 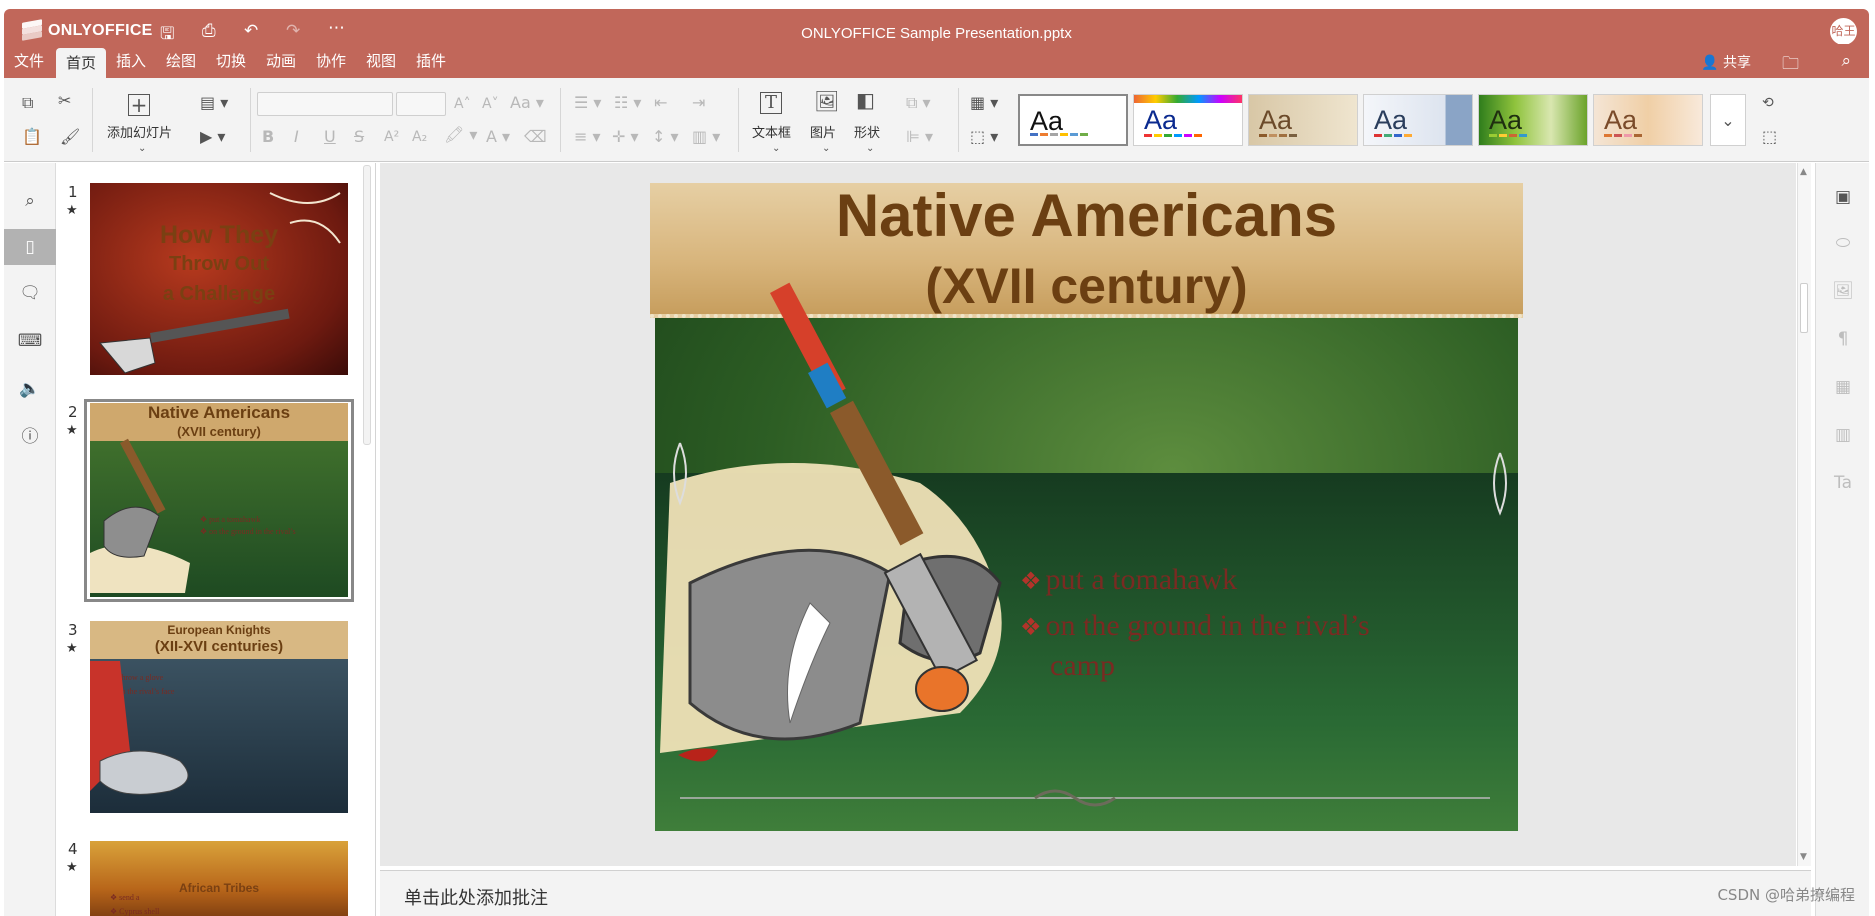 What do you see at coordinates (918, 103) in the screenshot?
I see `arrange-icon: ⧉ ▾` at bounding box center [918, 103].